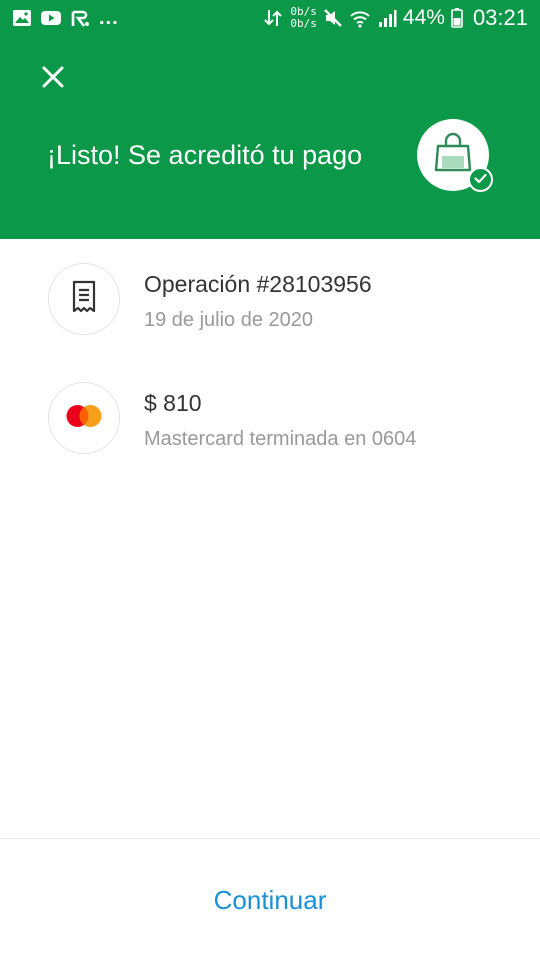  I want to click on check-badge, so click(480, 179).